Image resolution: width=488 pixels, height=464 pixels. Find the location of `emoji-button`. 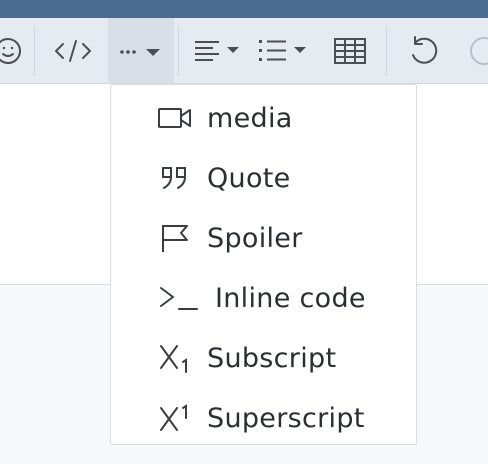

emoji-button is located at coordinates (15, 51).